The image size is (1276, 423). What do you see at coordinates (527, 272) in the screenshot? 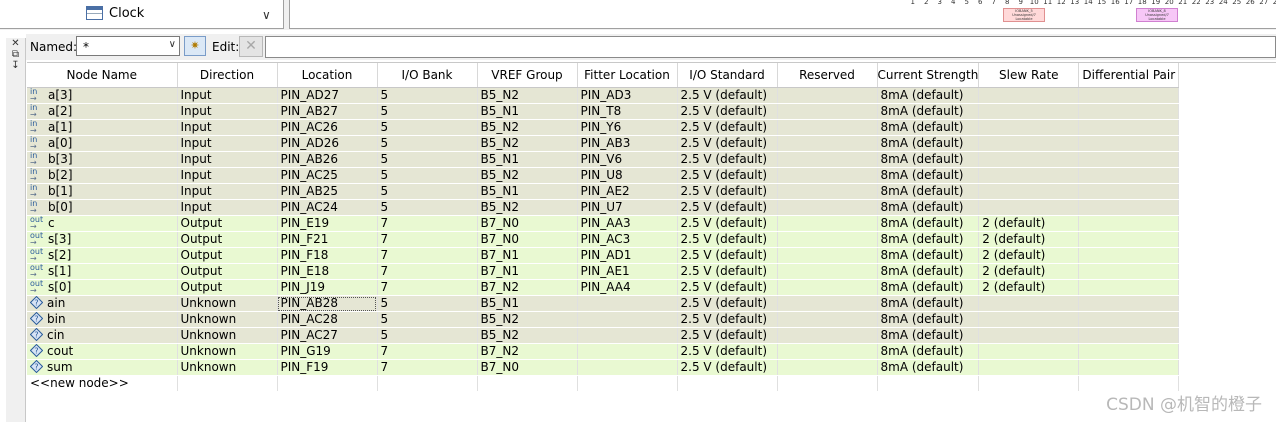
I see `cell-vref: B7_N1` at bounding box center [527, 272].